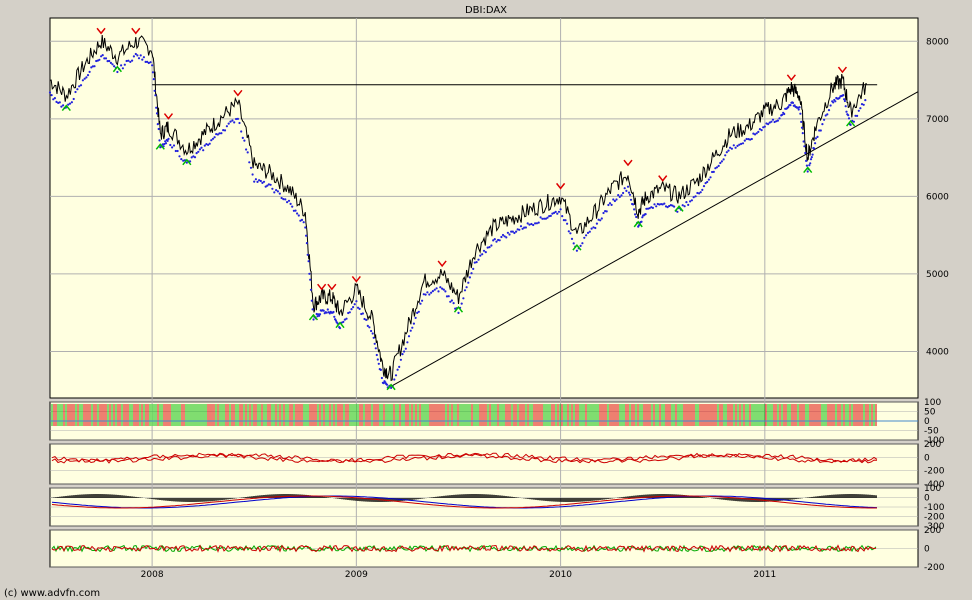  Describe the element at coordinates (486, 10) in the screenshot. I see `chart-title: DBI:DAX` at that location.